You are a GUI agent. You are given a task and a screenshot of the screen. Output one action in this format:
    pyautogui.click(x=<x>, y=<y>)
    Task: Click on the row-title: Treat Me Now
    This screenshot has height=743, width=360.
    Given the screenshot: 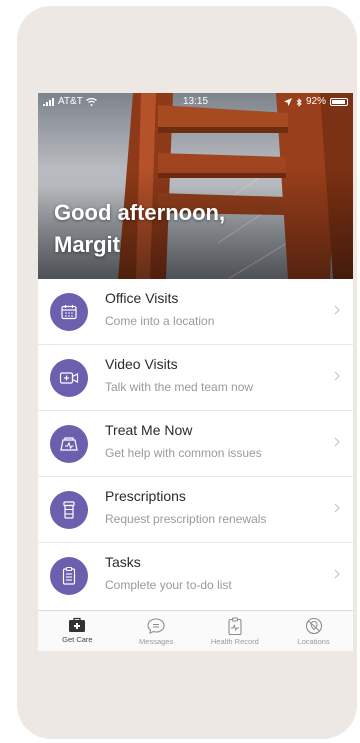 What is the action you would take?
    pyautogui.click(x=149, y=430)
    